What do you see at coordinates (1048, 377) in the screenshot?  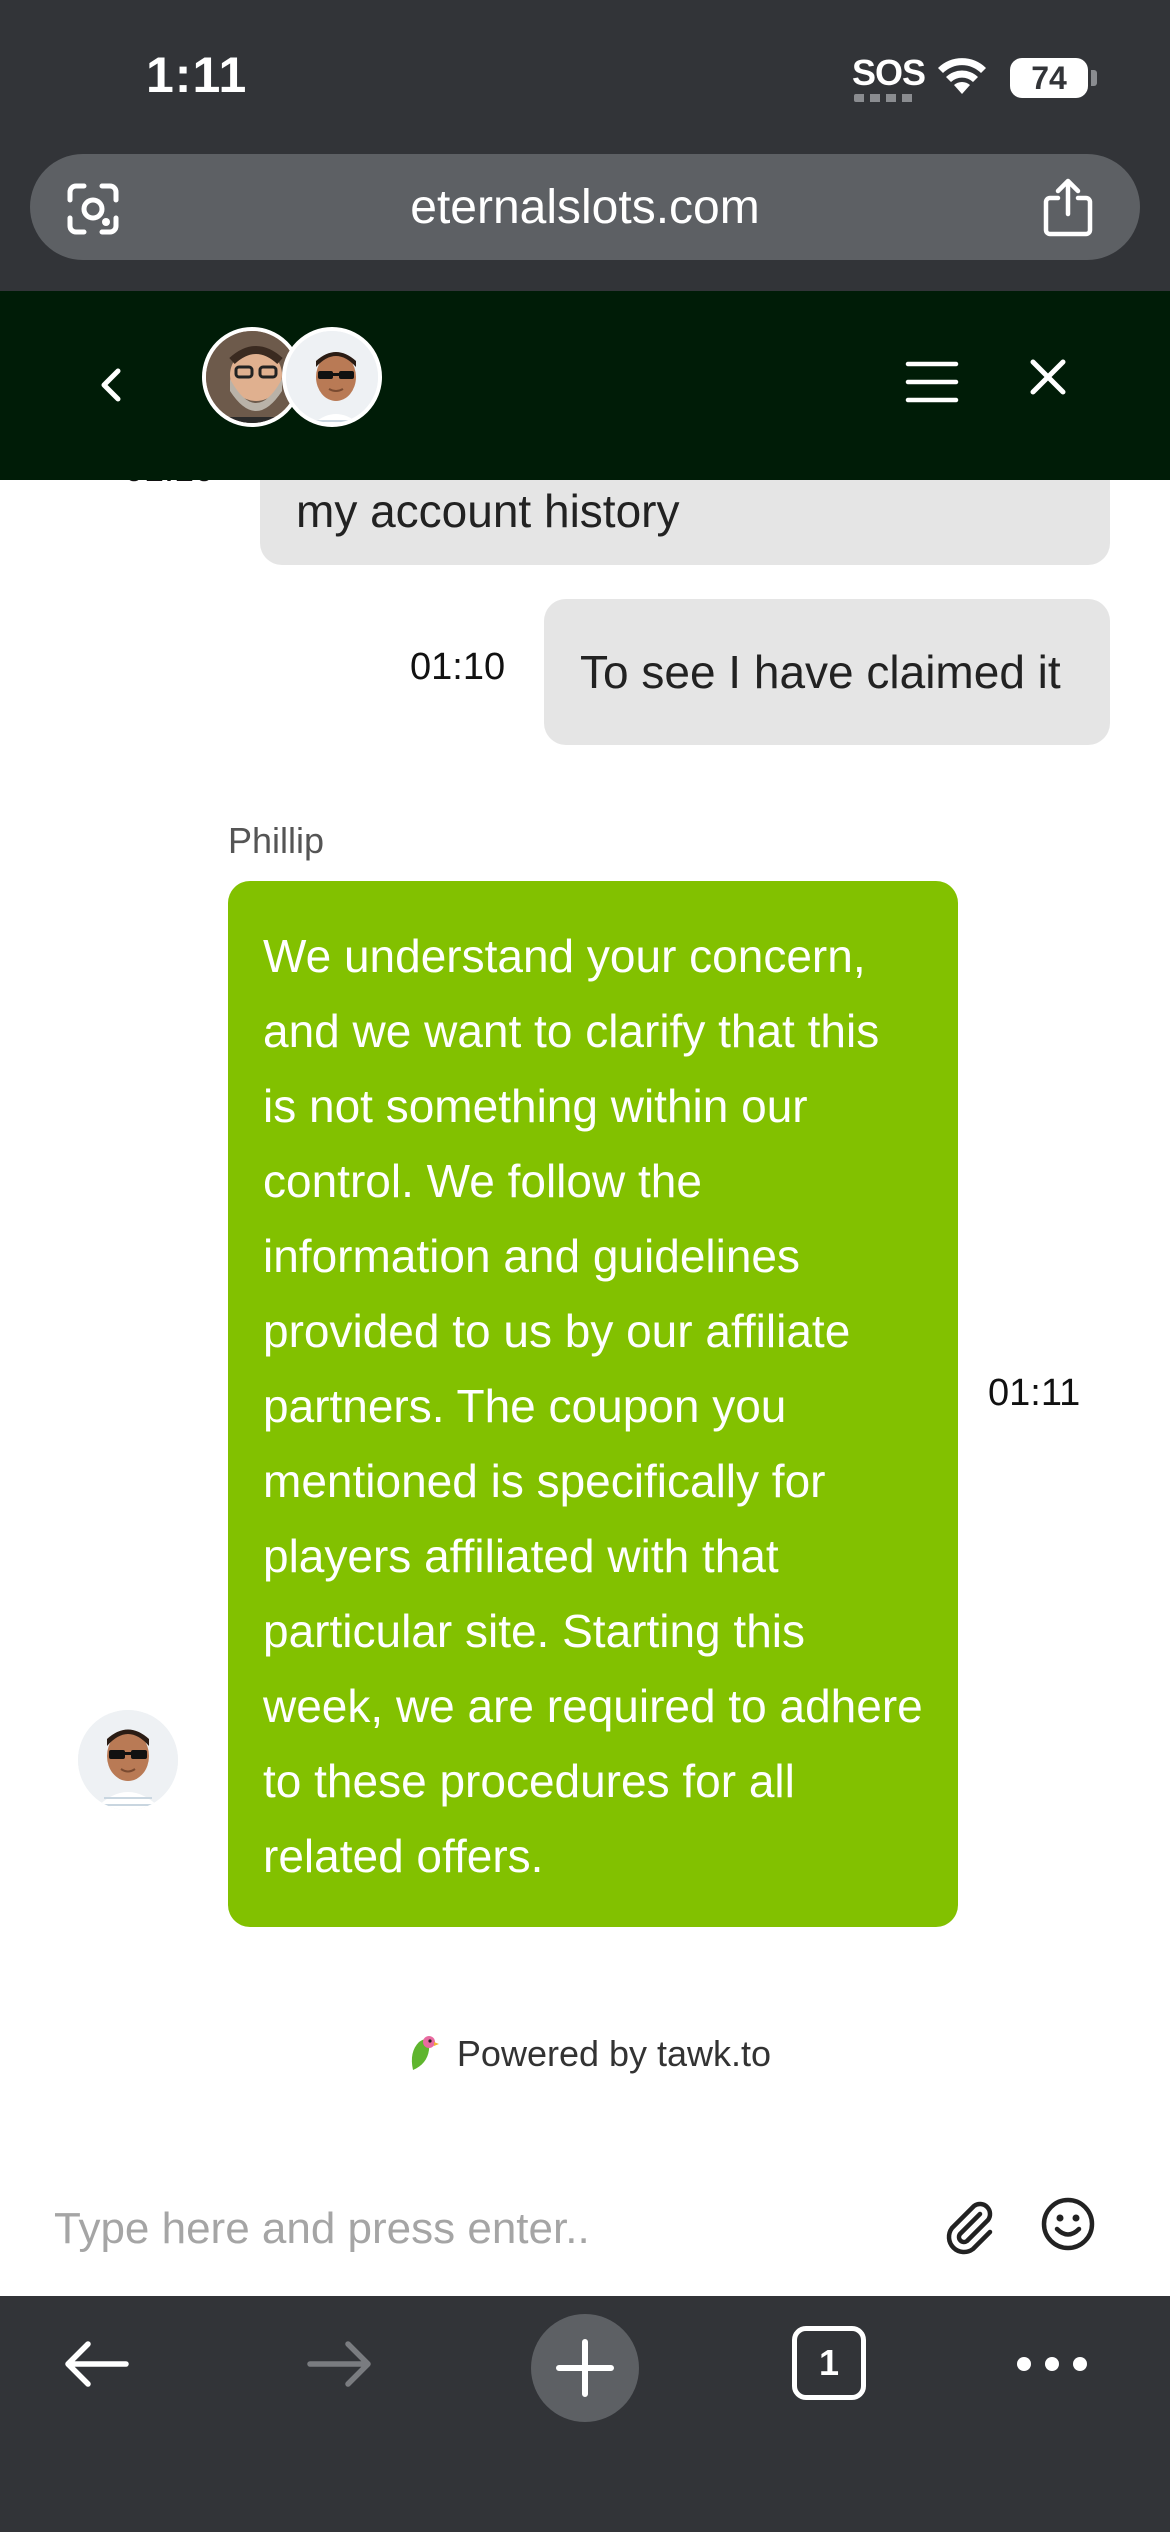 I see `close-icon` at bounding box center [1048, 377].